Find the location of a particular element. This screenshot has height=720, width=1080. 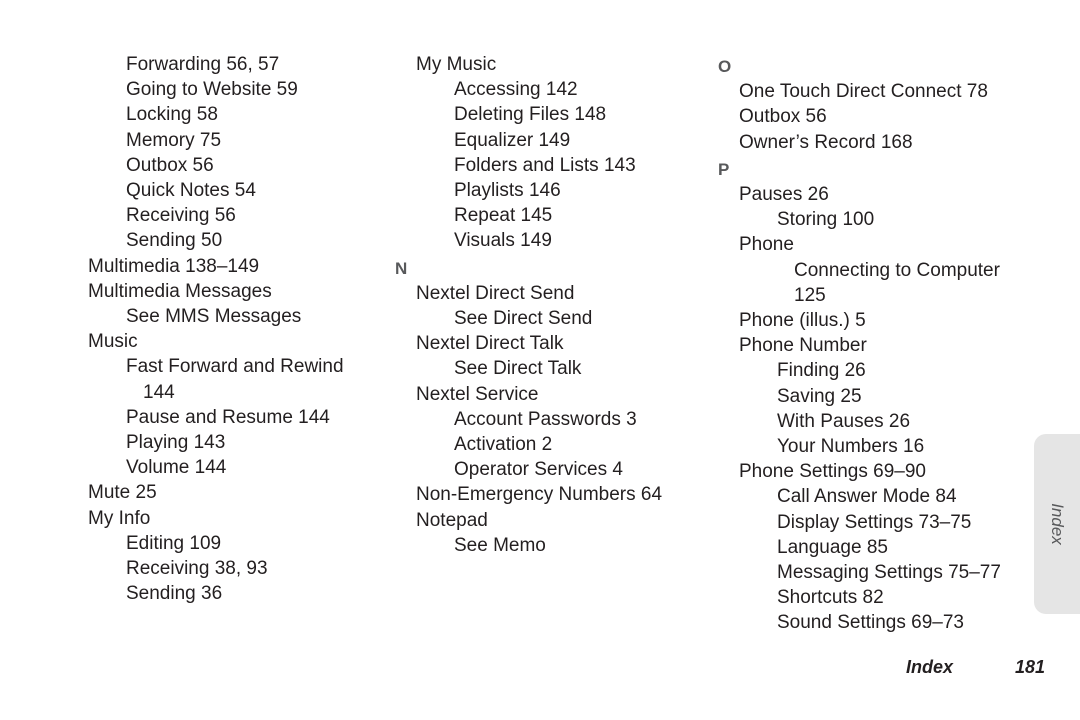

footer-page-number: 181 is located at coordinates (1029, 667).